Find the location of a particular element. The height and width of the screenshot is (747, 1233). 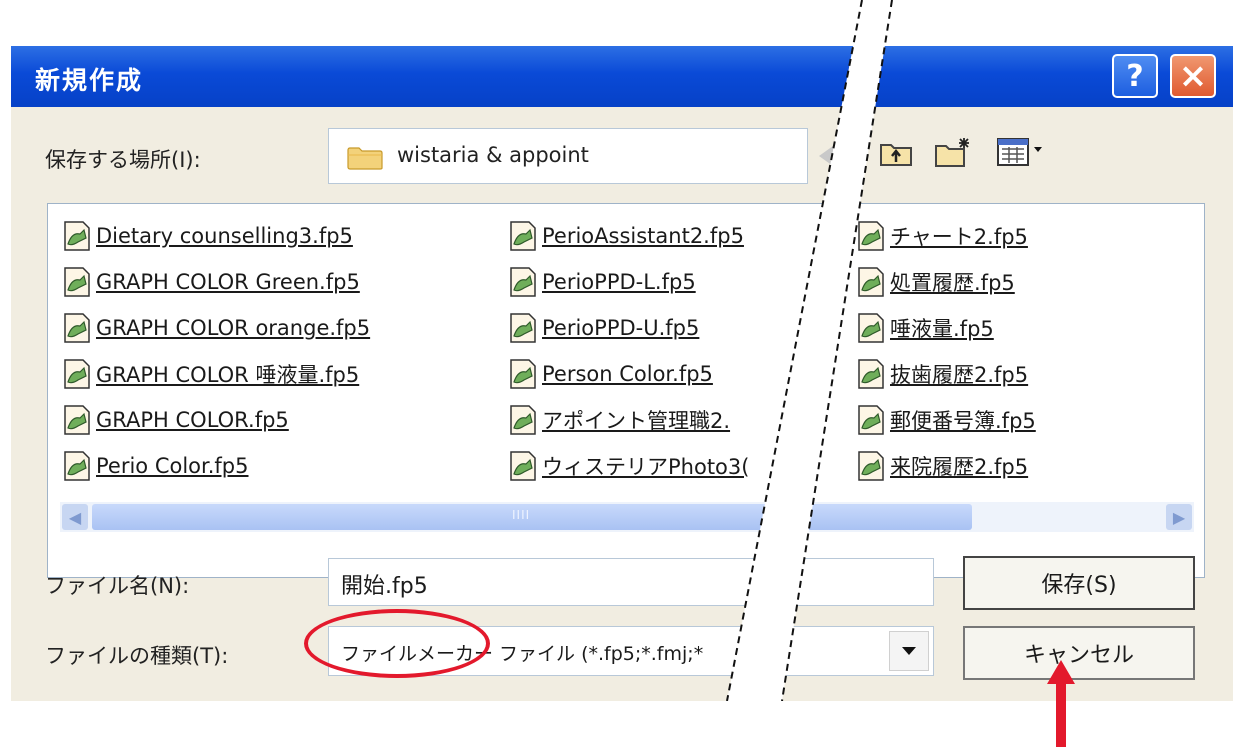

help-button: ? is located at coordinates (1135, 76).